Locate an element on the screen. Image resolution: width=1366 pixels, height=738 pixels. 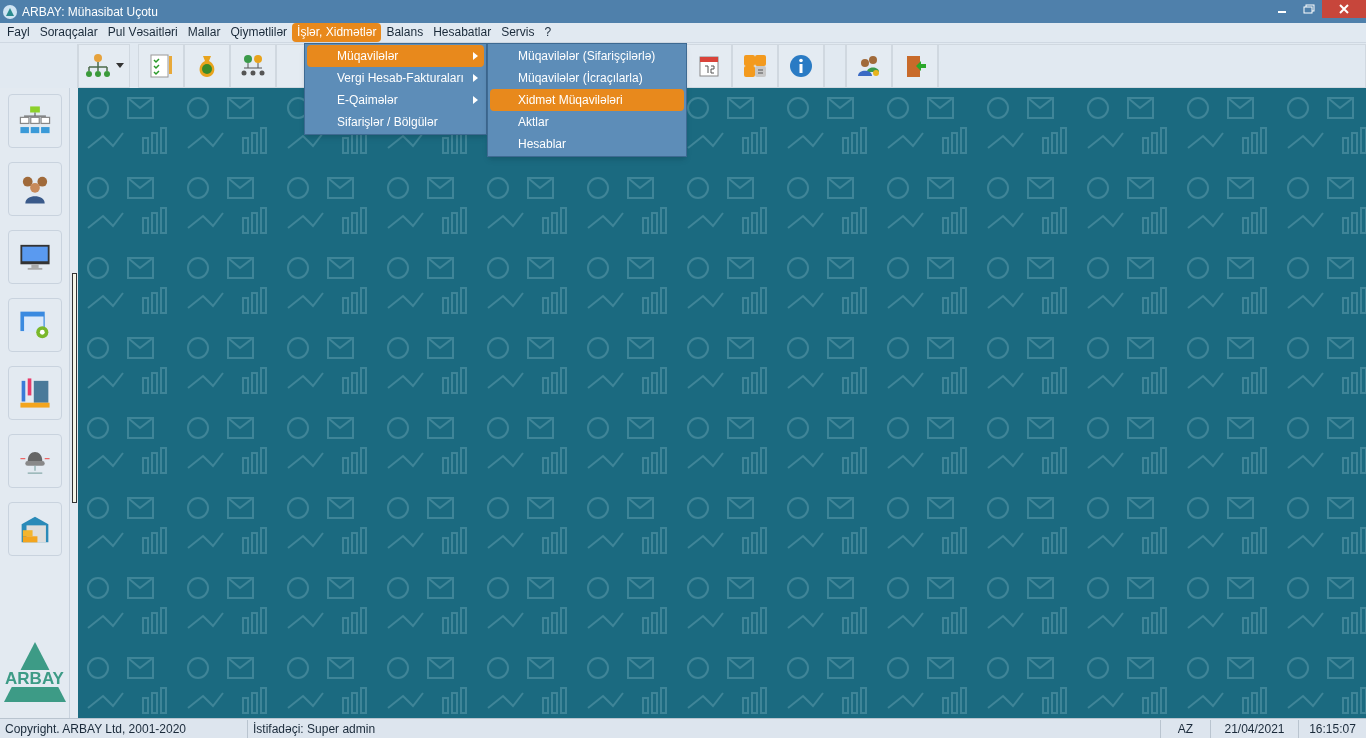
submenu-item: Müqavilələr (İcraçılarla) is located at coordinates (587, 78).